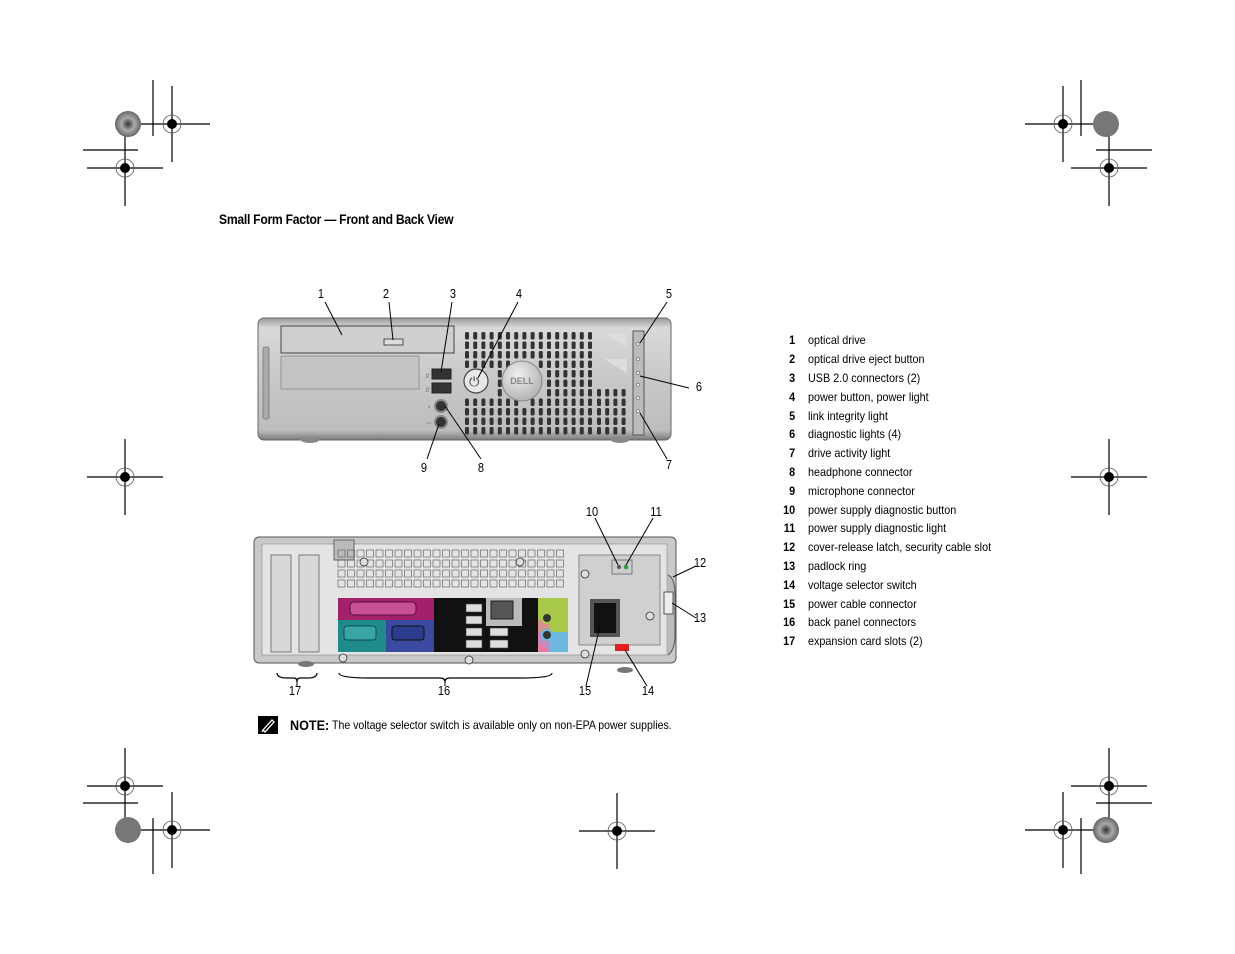 The image size is (1235, 954). I want to click on legend-label: back panel connectors, so click(862, 622).